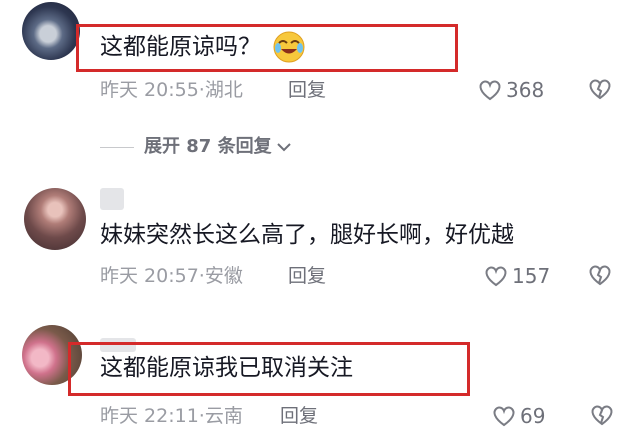  Describe the element at coordinates (180, 47) in the screenshot. I see `comment-text: 这都能原谅吗？` at that location.